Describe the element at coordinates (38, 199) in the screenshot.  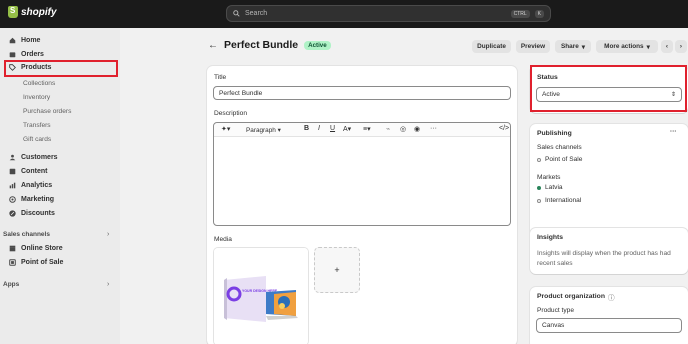
I see `sidebar-item-label: Marketing` at that location.